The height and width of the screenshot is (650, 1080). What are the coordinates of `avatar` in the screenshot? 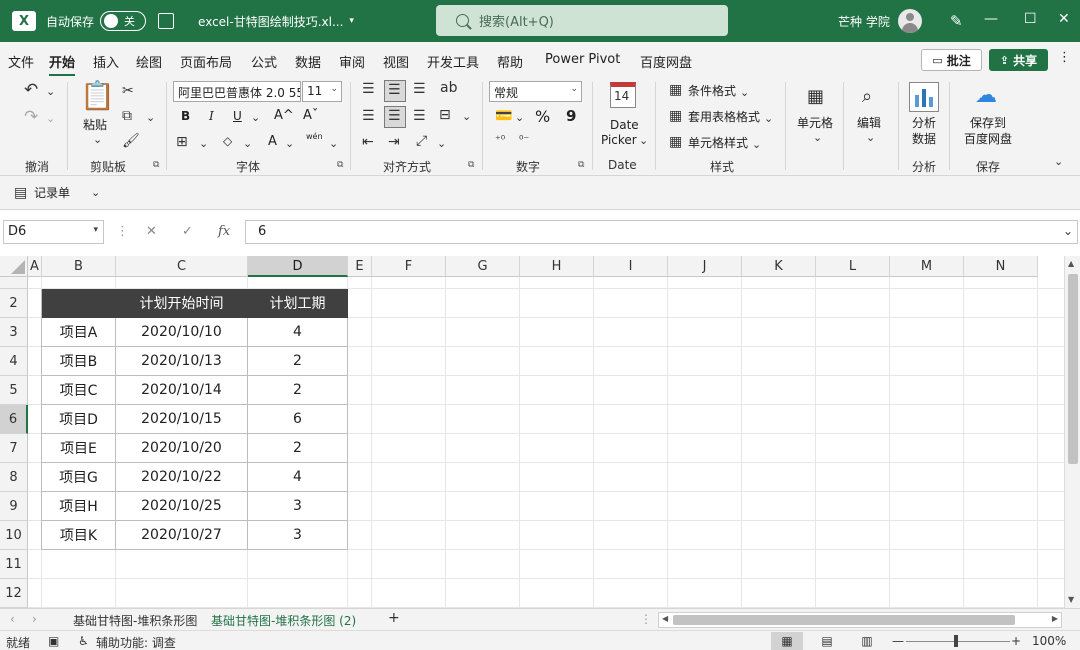 It's located at (910, 21).